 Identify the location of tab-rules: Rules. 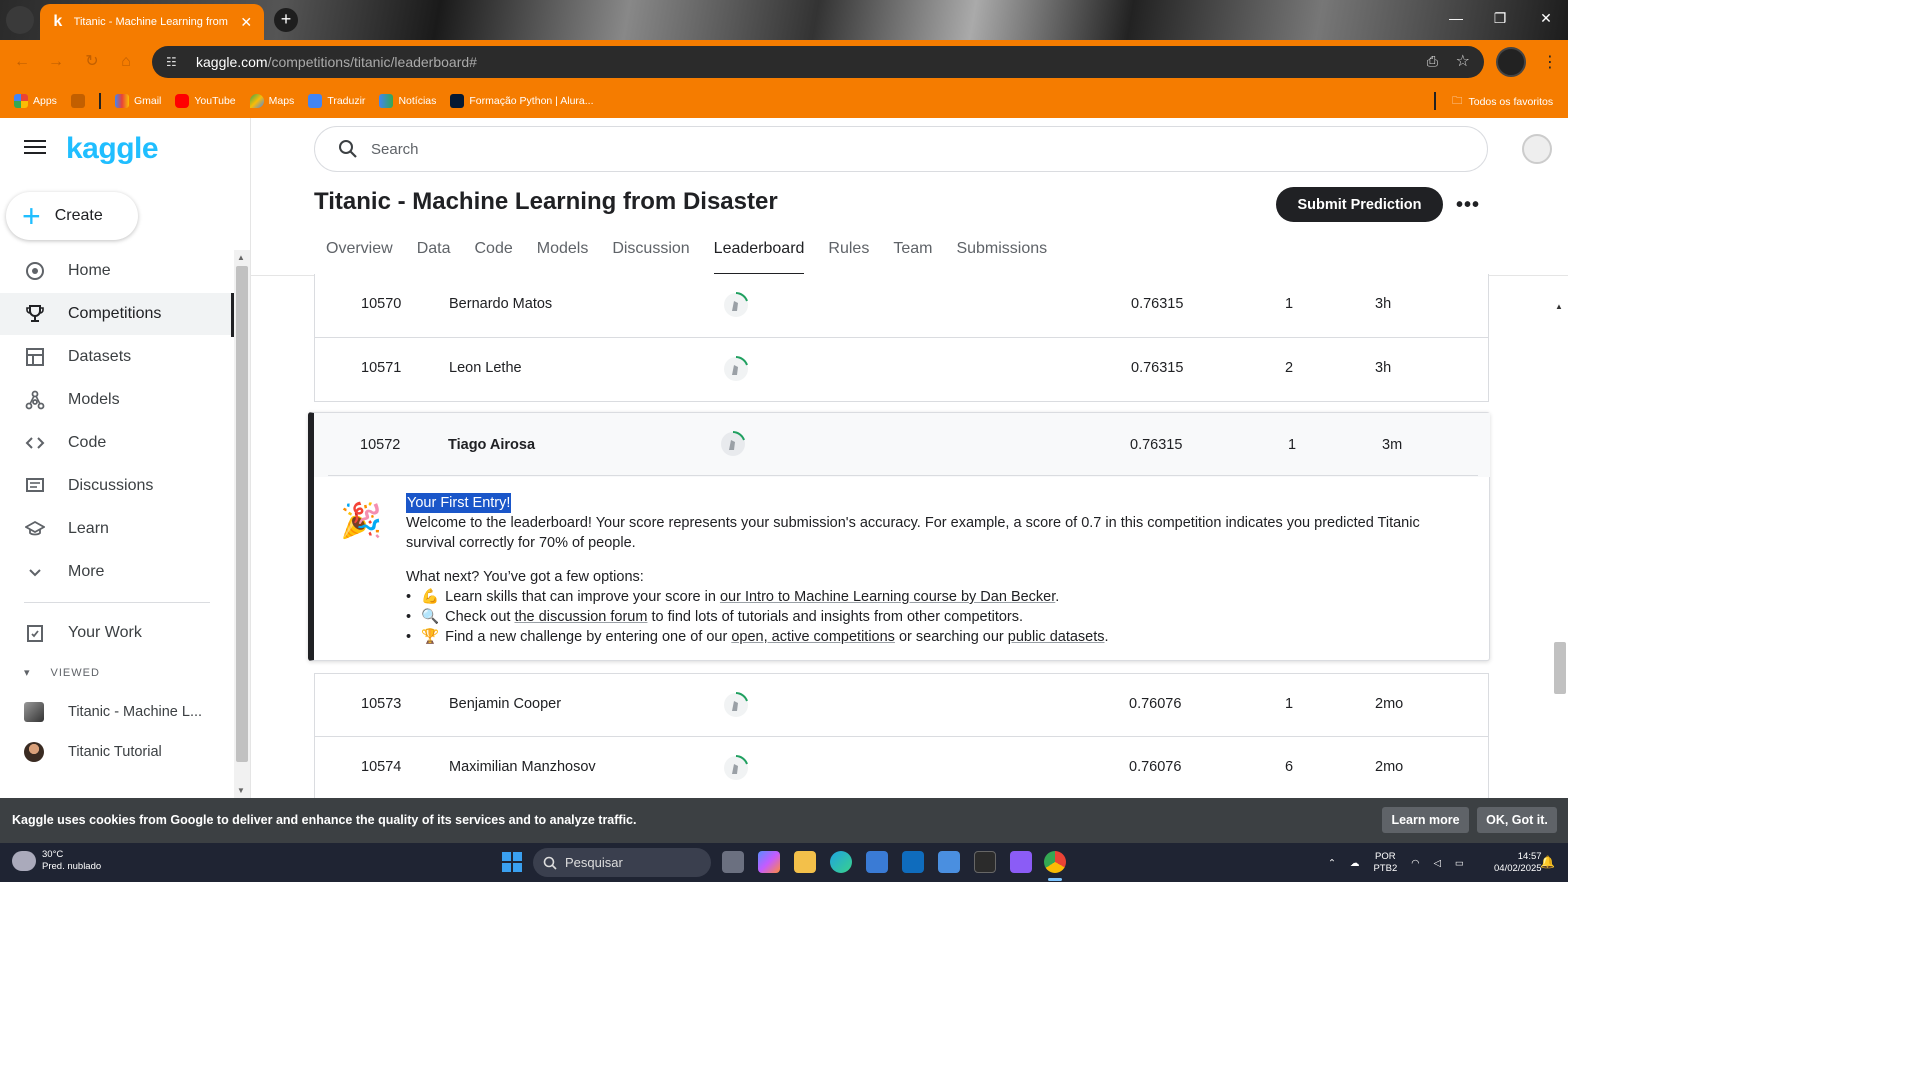
(848, 258).